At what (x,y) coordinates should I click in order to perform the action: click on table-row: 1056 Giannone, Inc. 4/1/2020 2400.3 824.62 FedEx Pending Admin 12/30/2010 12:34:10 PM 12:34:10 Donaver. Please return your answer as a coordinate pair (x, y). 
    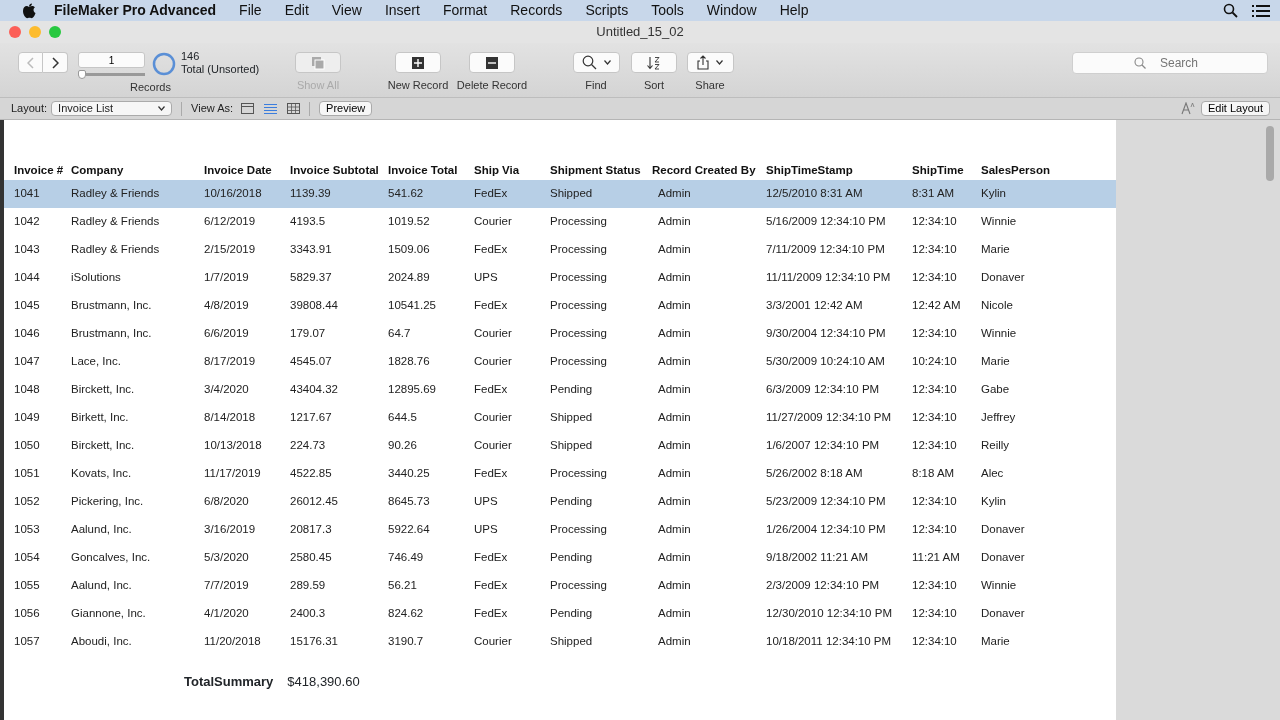
    Looking at the image, I should click on (560, 614).